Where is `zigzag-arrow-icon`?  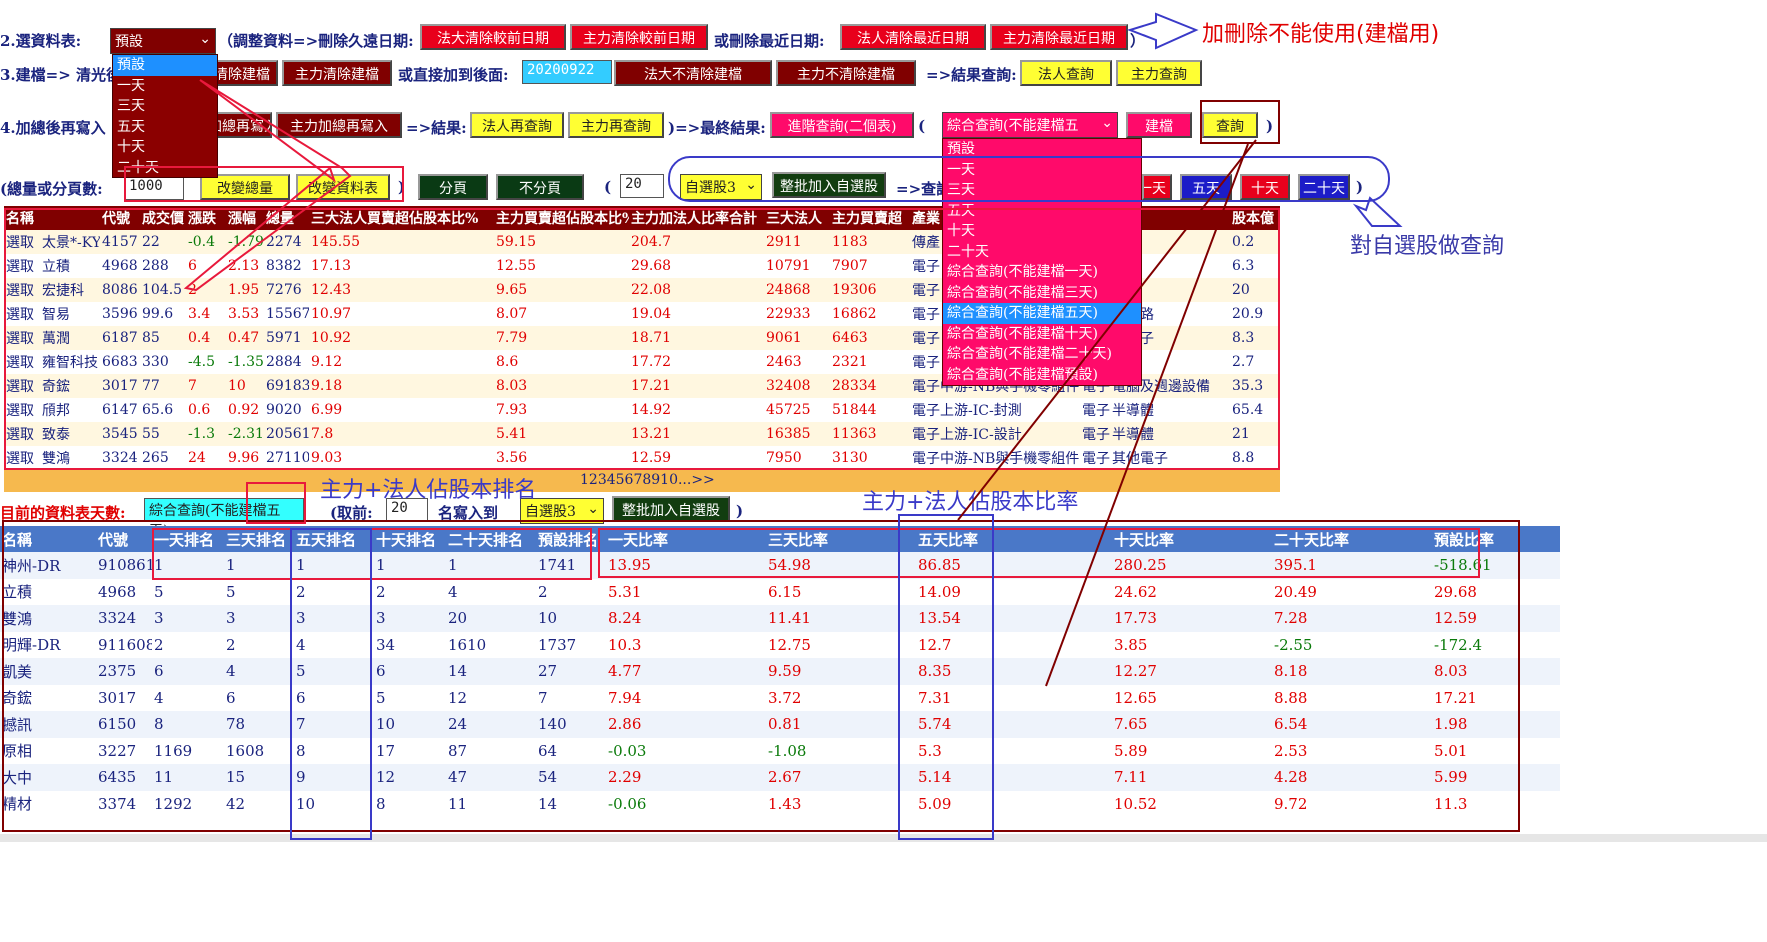 zigzag-arrow-icon is located at coordinates (267, 185).